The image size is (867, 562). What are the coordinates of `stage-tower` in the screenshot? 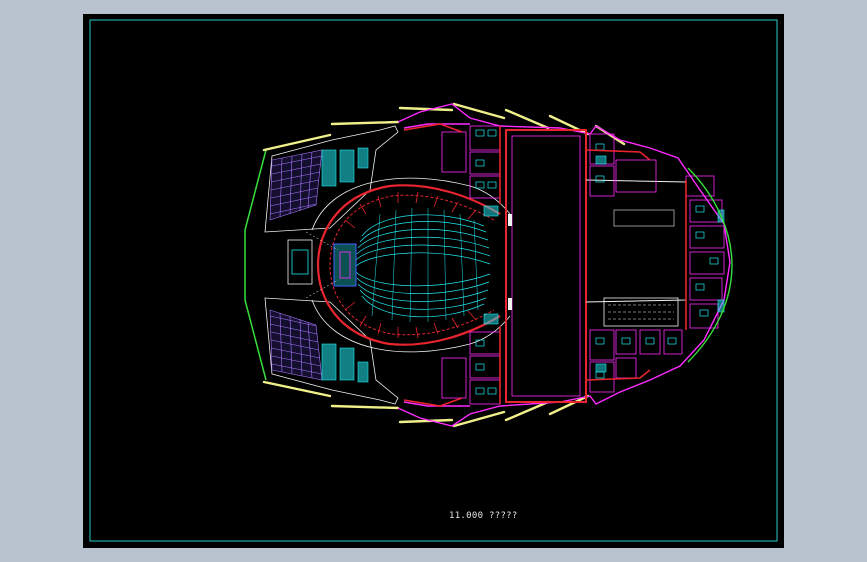 It's located at (596, 266).